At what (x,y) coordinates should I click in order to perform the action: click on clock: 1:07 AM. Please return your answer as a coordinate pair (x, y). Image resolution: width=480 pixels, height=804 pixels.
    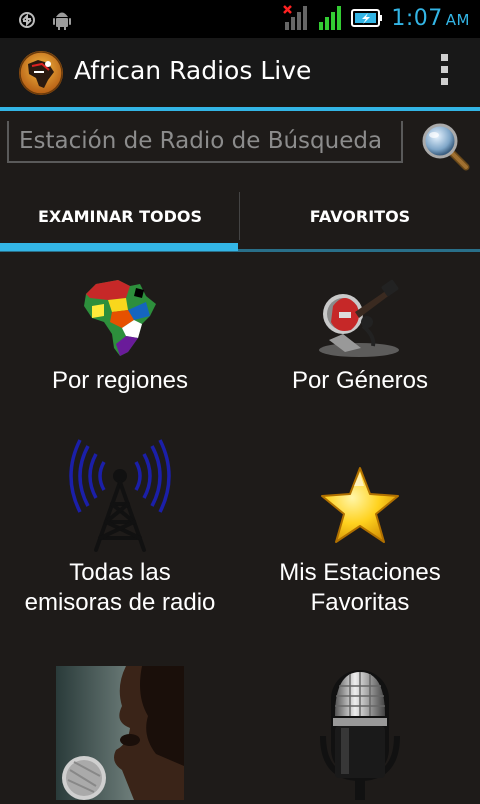
    Looking at the image, I should click on (430, 18).